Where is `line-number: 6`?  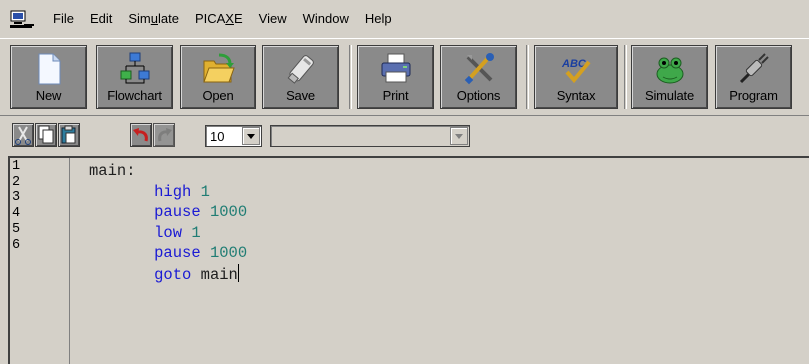 line-number: 6 is located at coordinates (16, 245).